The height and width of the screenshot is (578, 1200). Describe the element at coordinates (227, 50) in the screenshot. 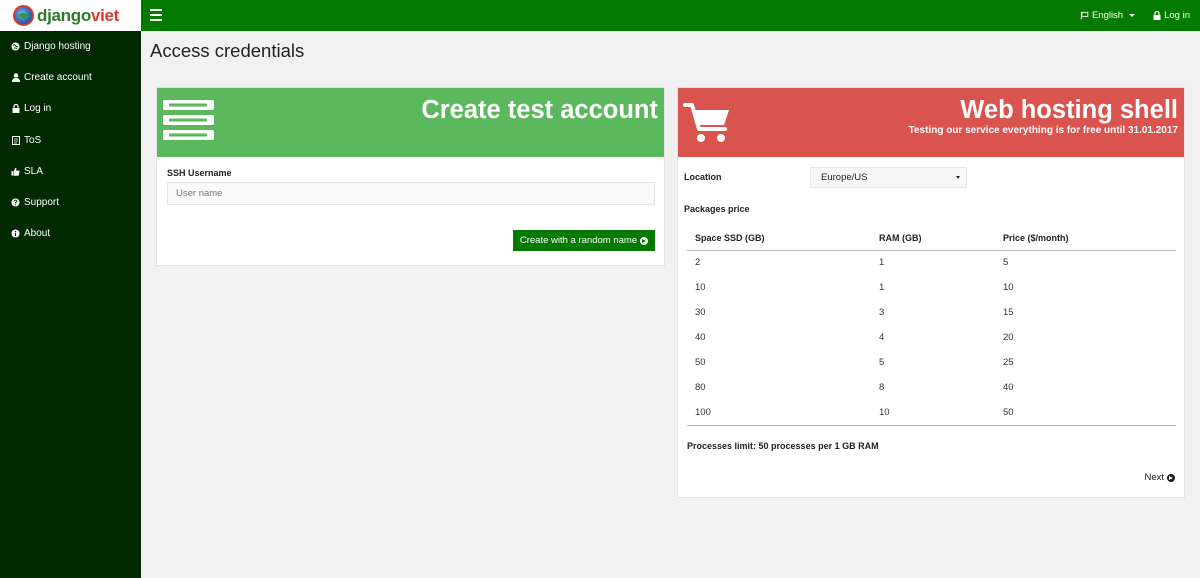

I see `page-title: Access credentials` at that location.